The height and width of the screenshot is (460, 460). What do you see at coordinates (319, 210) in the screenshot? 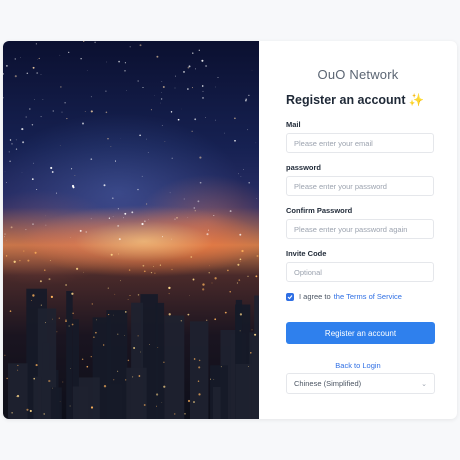
I see `confirm-password-label: Confirm Password` at bounding box center [319, 210].